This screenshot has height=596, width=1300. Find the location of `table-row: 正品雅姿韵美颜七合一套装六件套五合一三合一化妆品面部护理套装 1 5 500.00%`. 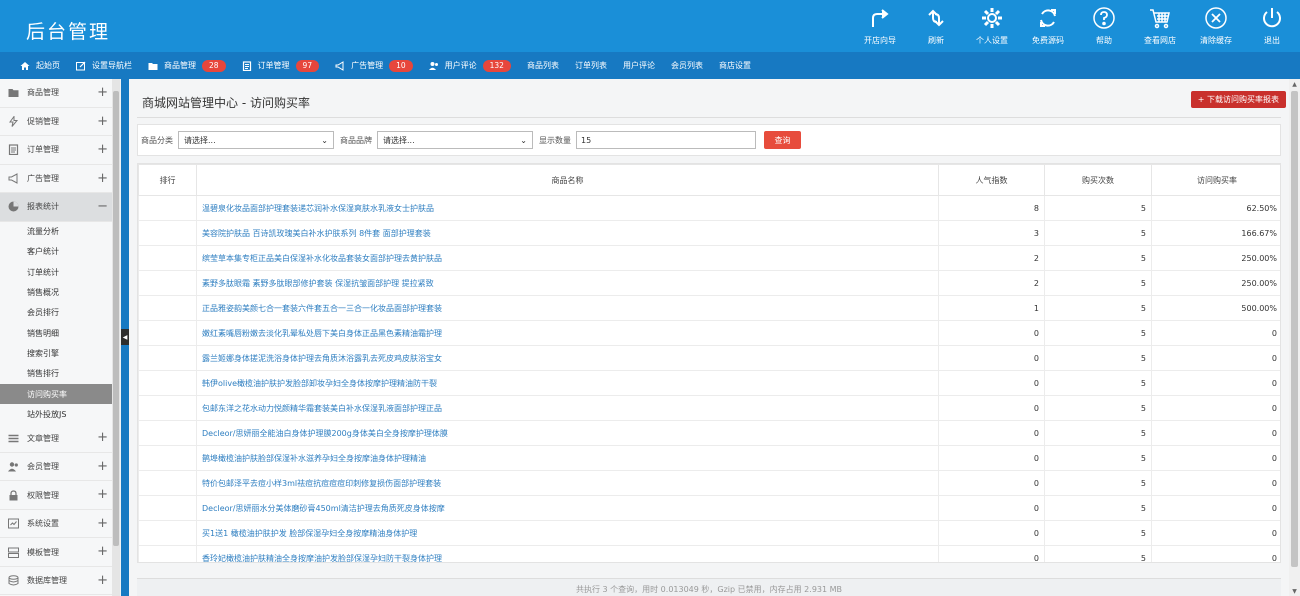

table-row: 正品雅姿韵美颜七合一套装六件套五合一三合一化妆品面部护理套装 1 5 500.00% is located at coordinates (709, 308).